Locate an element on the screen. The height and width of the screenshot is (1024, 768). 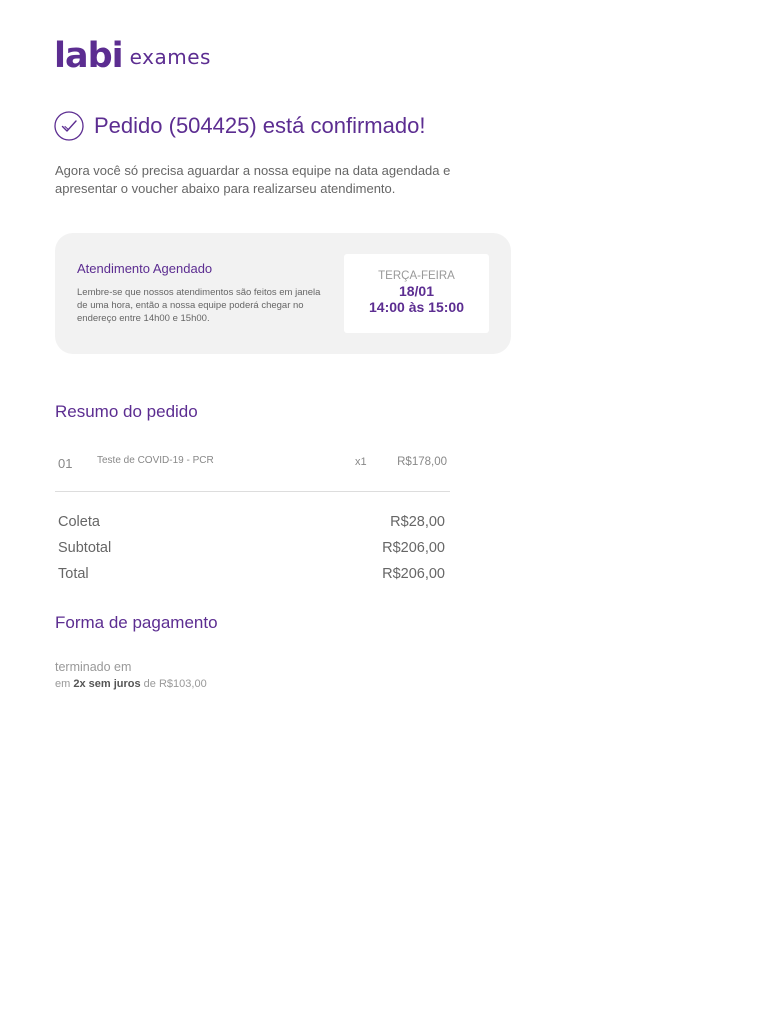
summary-row-subtotal: Subtotal R$206,00 is located at coordinates (251, 550).